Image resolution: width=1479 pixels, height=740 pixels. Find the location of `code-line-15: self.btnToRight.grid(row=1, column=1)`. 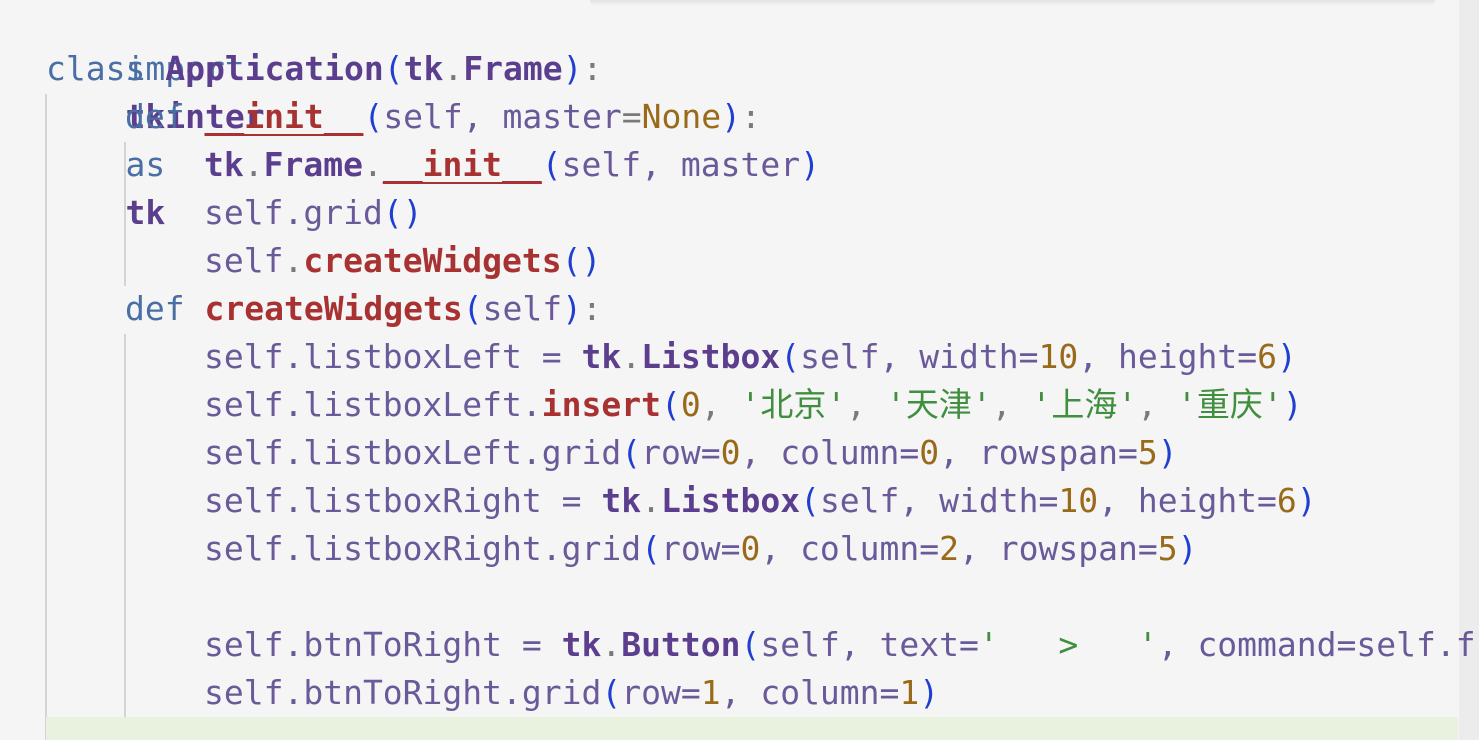

code-line-15: self.btnToRight.grid(row=1, column=1) is located at coordinates (571, 693).